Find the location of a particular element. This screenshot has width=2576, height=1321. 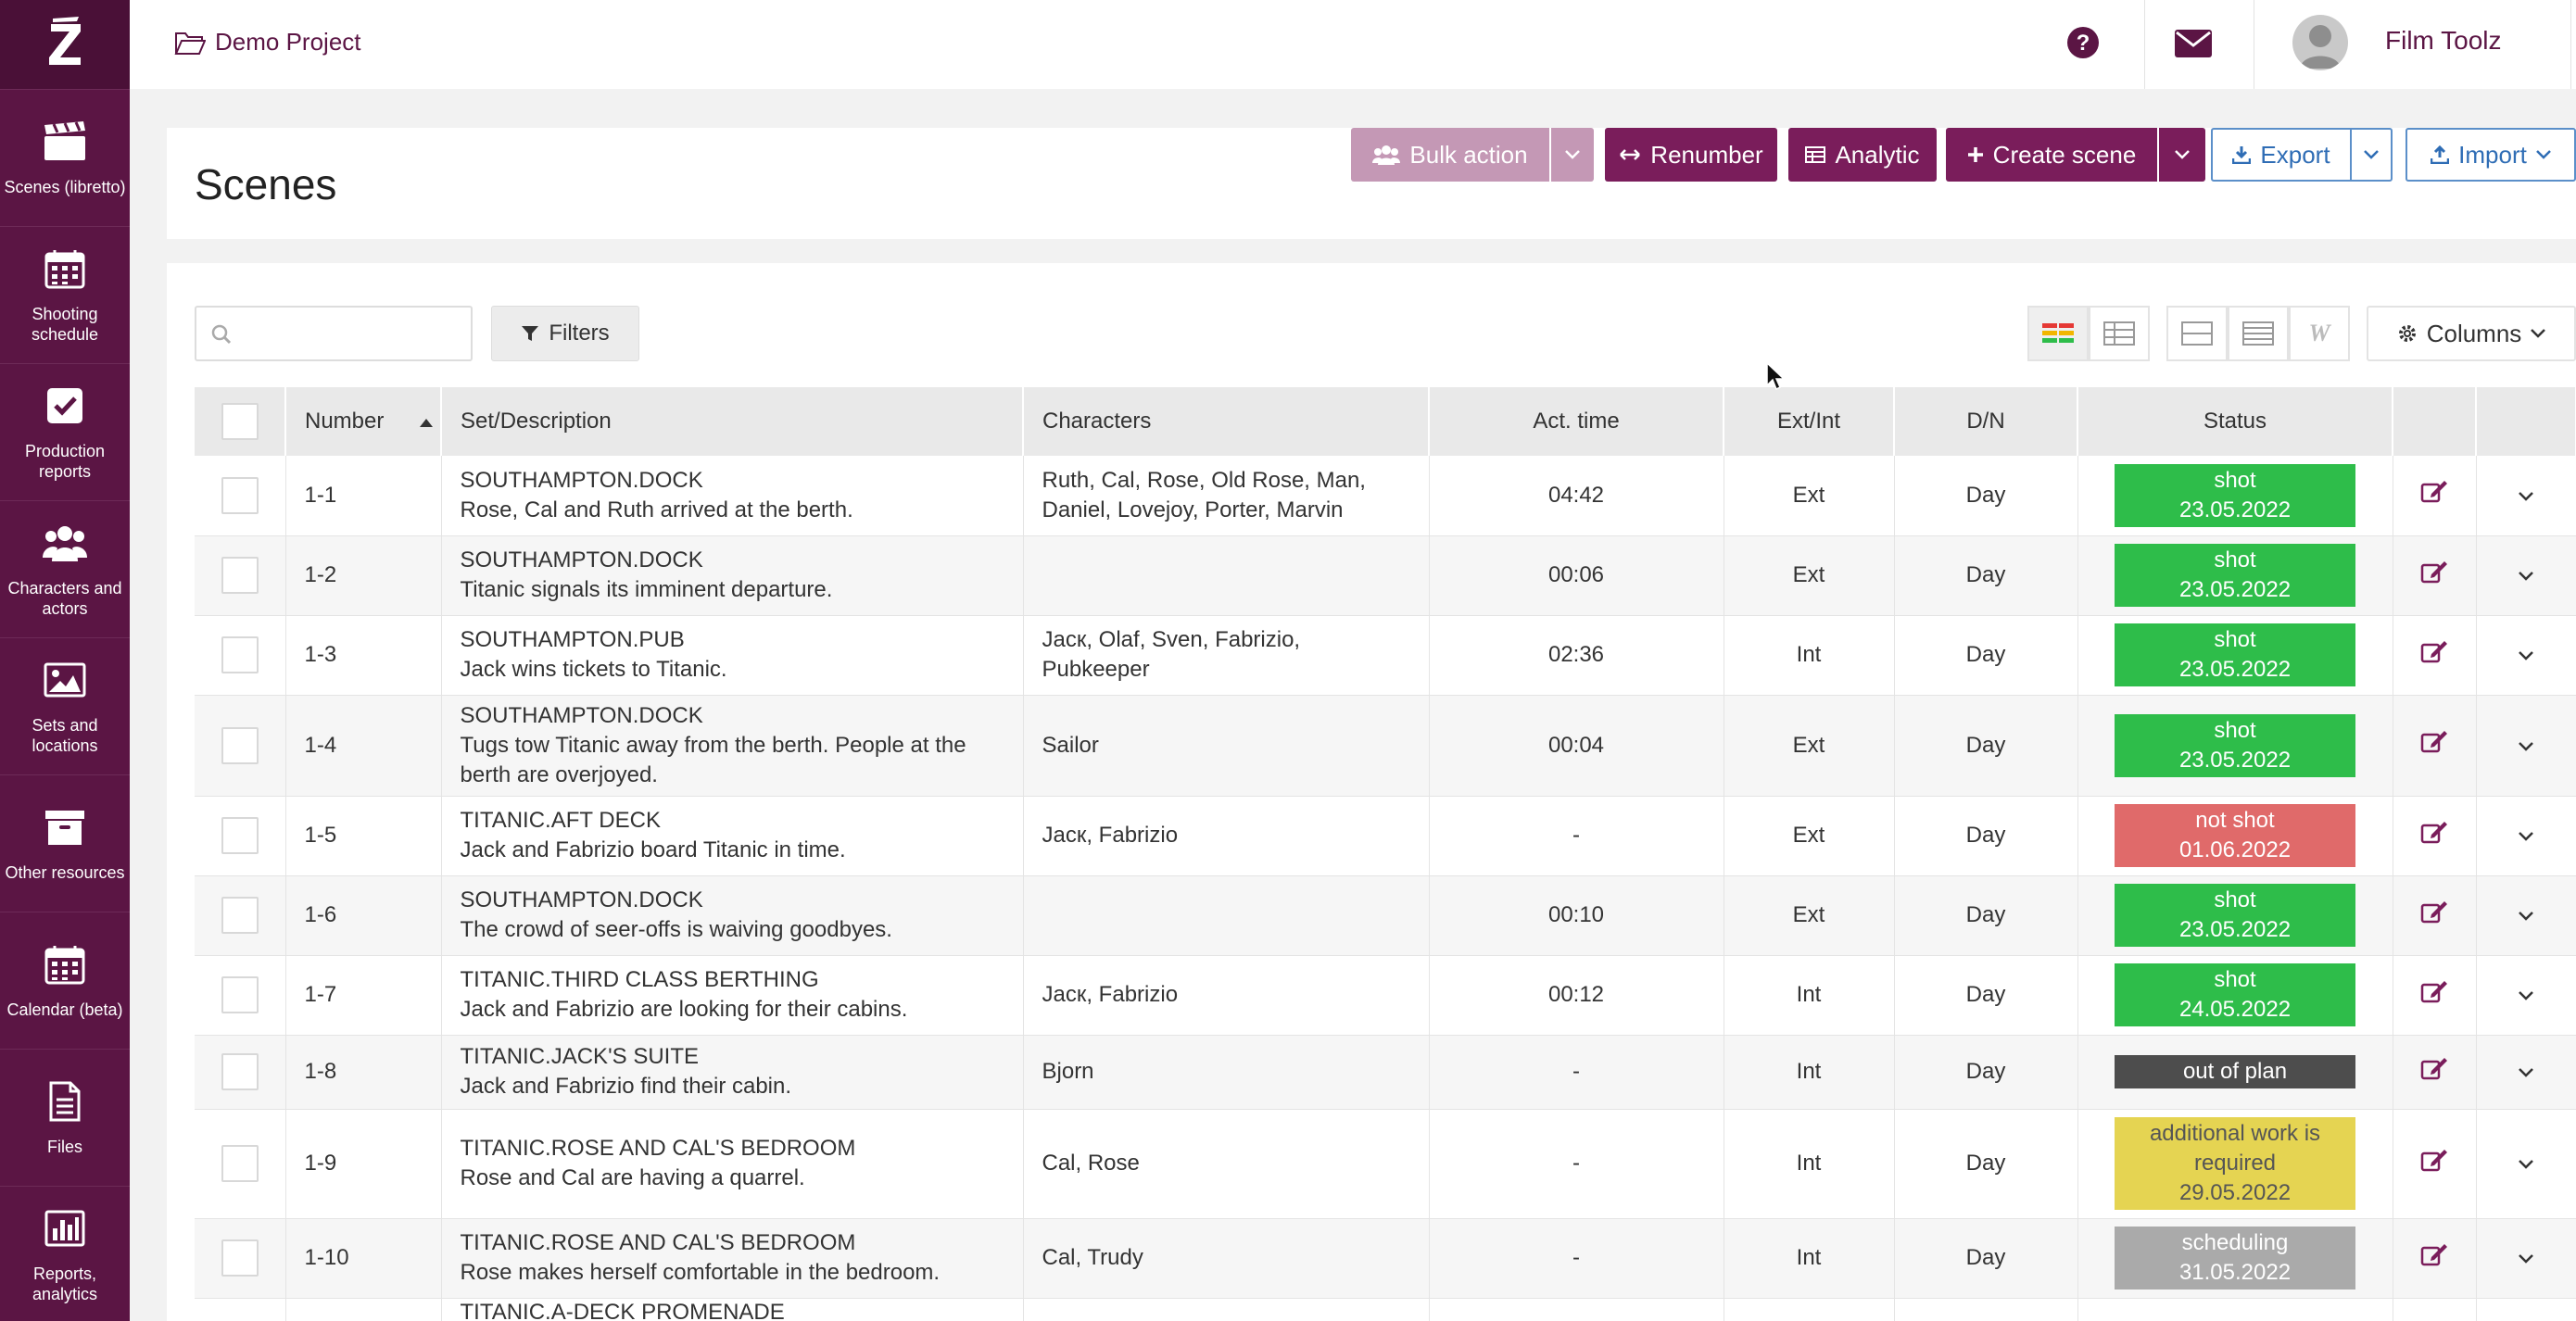

export-button: Export is located at coordinates (2281, 155).